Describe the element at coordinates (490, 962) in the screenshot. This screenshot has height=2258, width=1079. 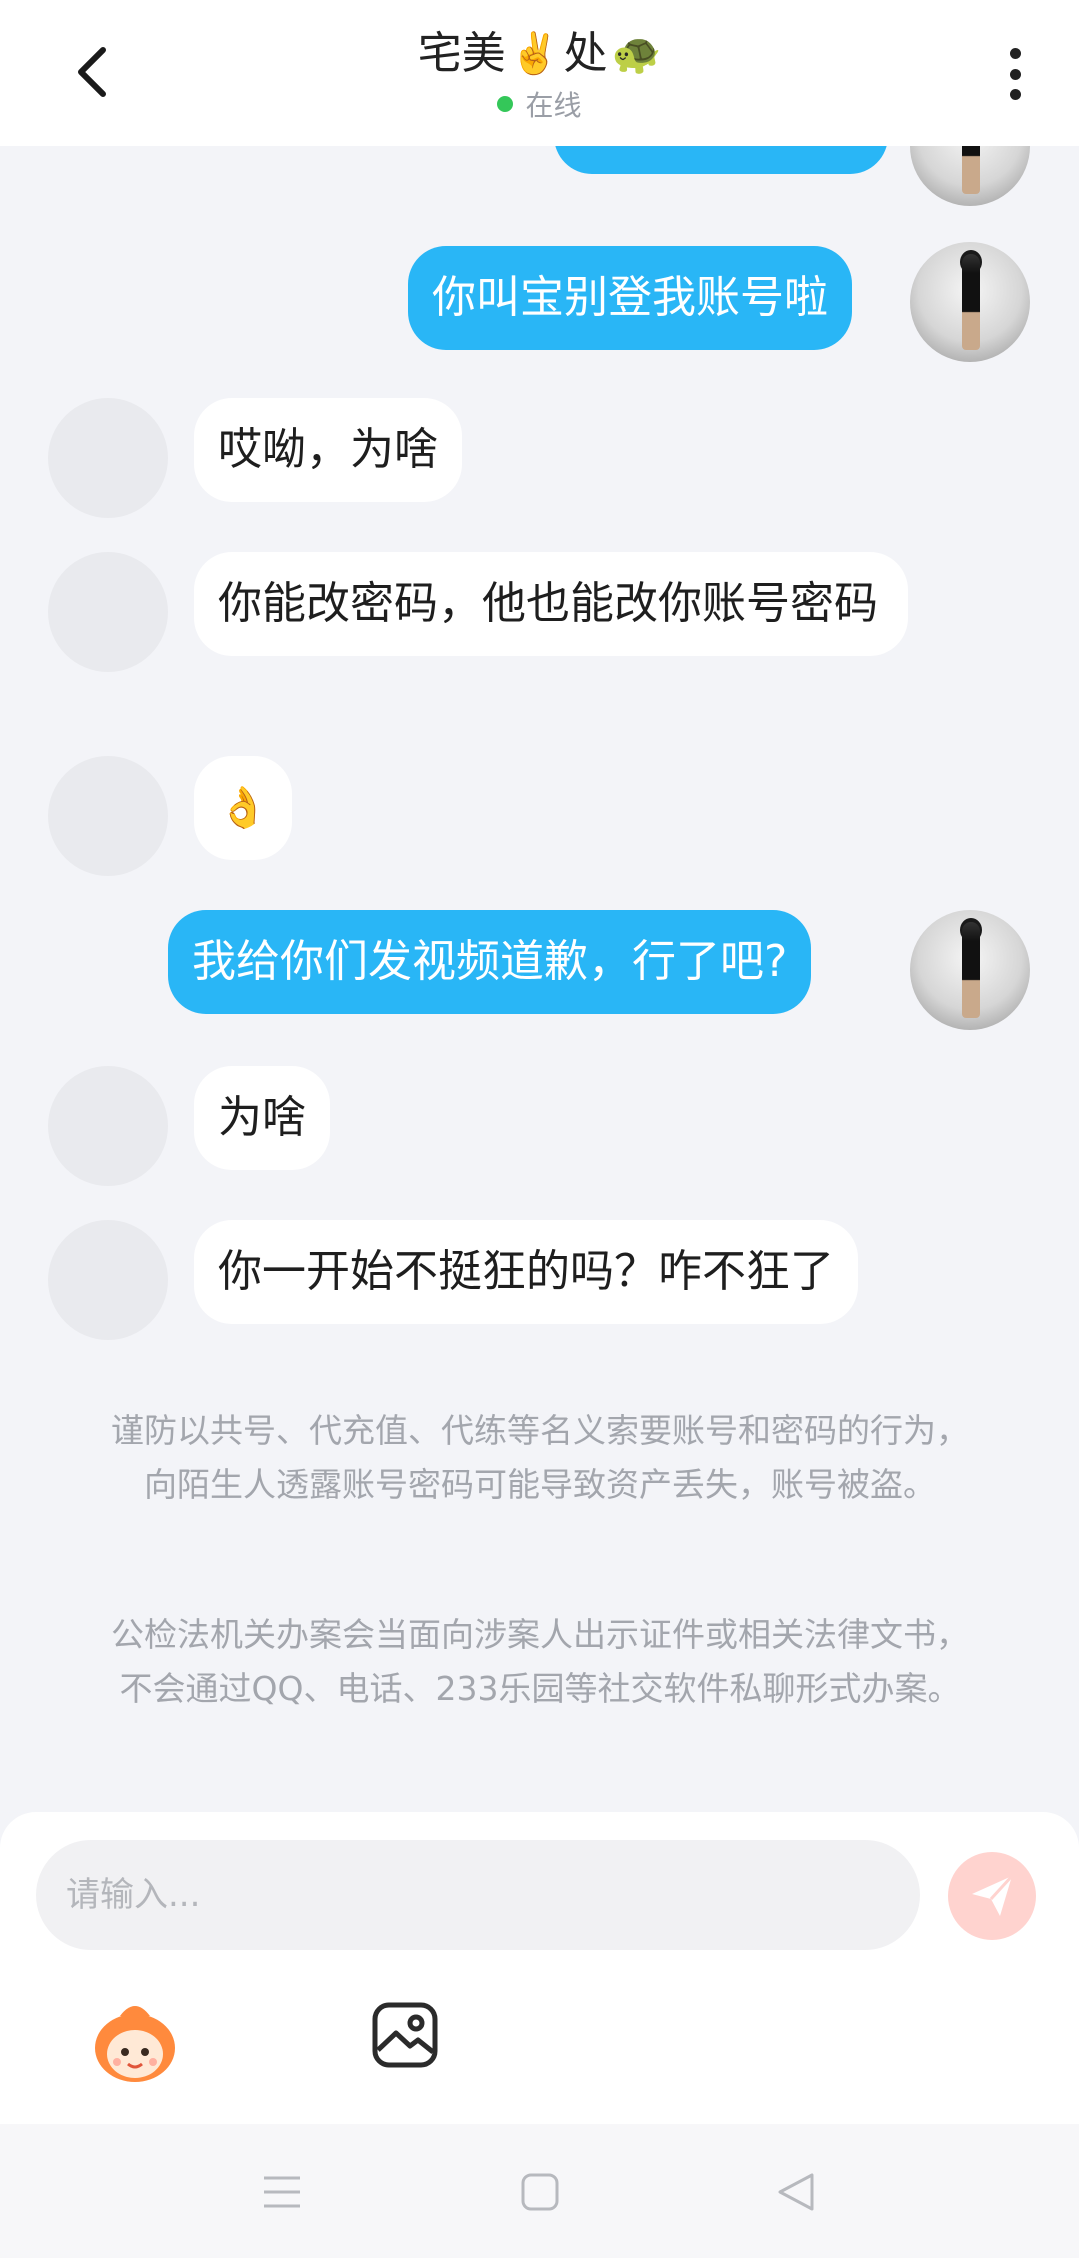
I see `message-bubble-sent: 我给你们发视频道歉，行了吧?` at that location.